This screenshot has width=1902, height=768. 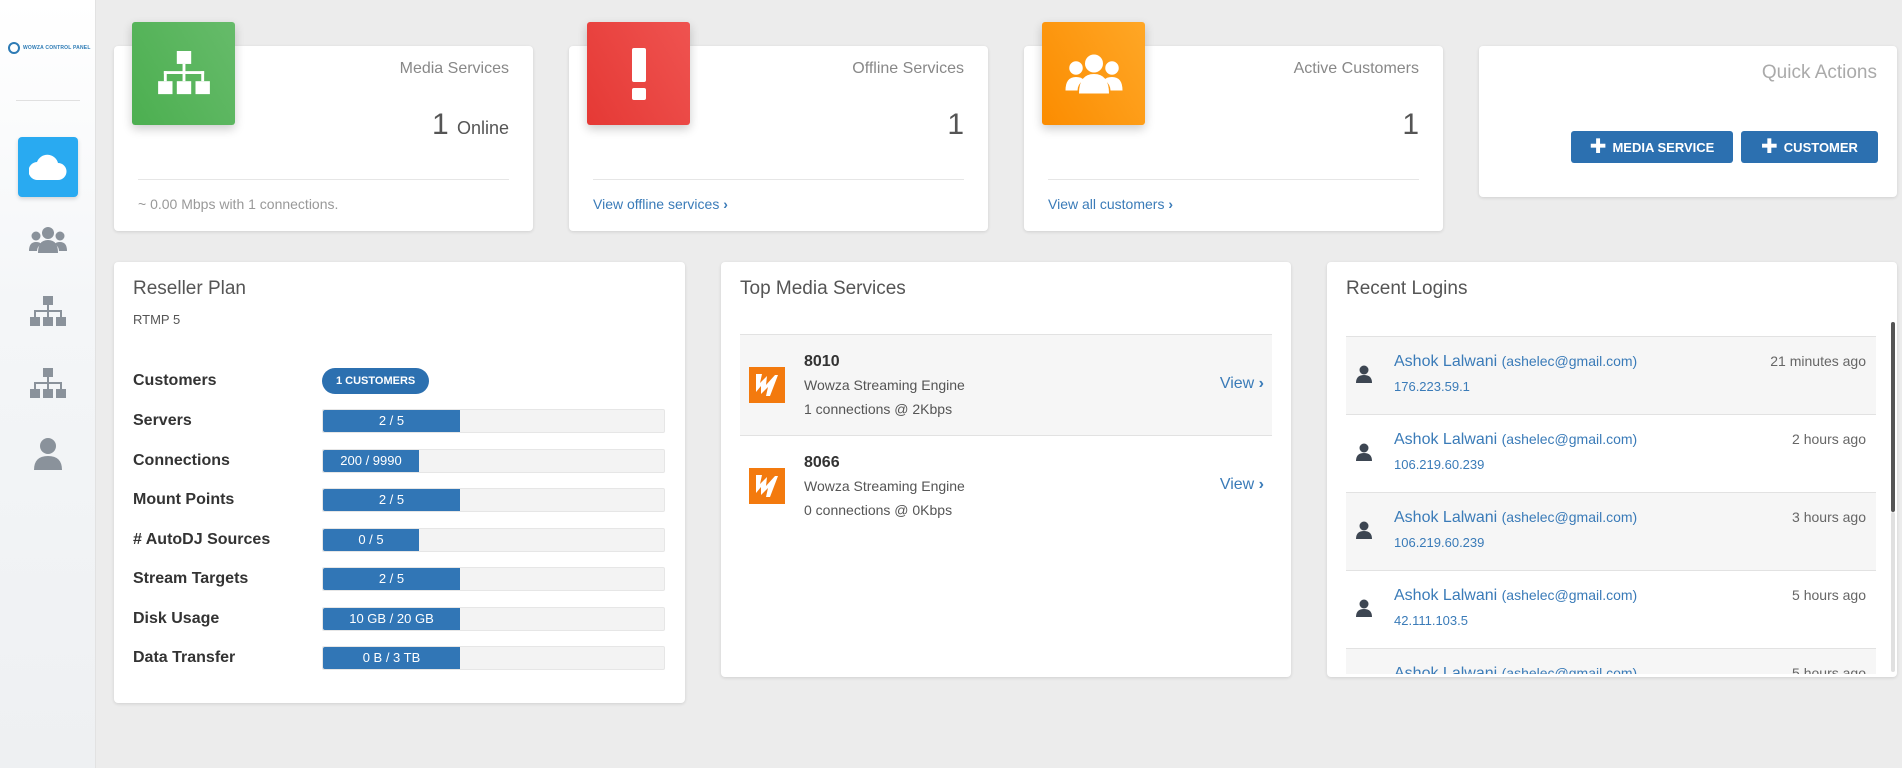 What do you see at coordinates (955, 124) in the screenshot?
I see `offline-services-value: 1` at bounding box center [955, 124].